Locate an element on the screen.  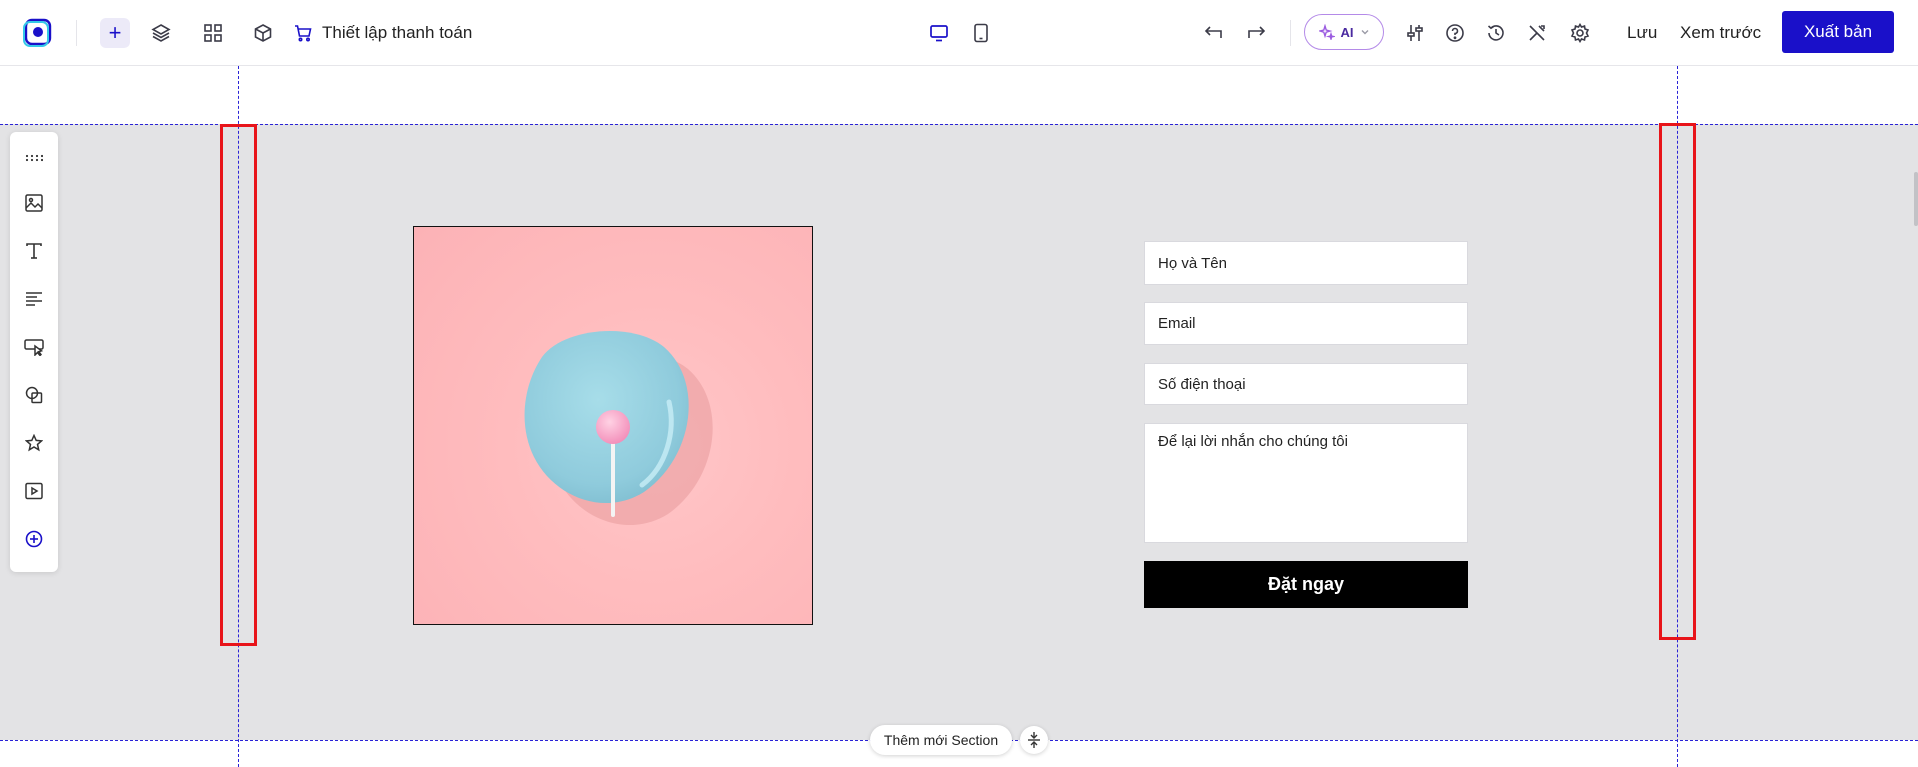
text-icon is located at coordinates (34, 251).